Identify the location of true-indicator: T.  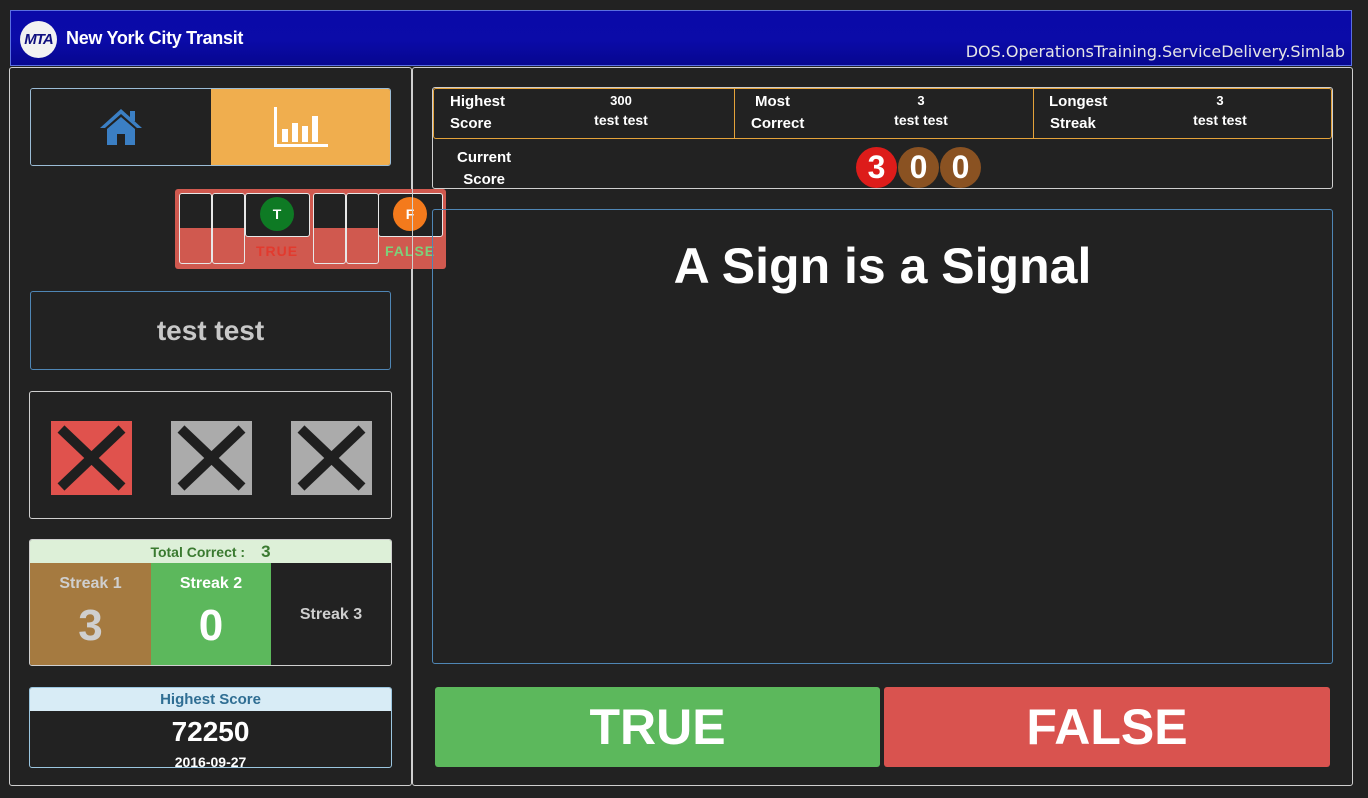
(277, 215).